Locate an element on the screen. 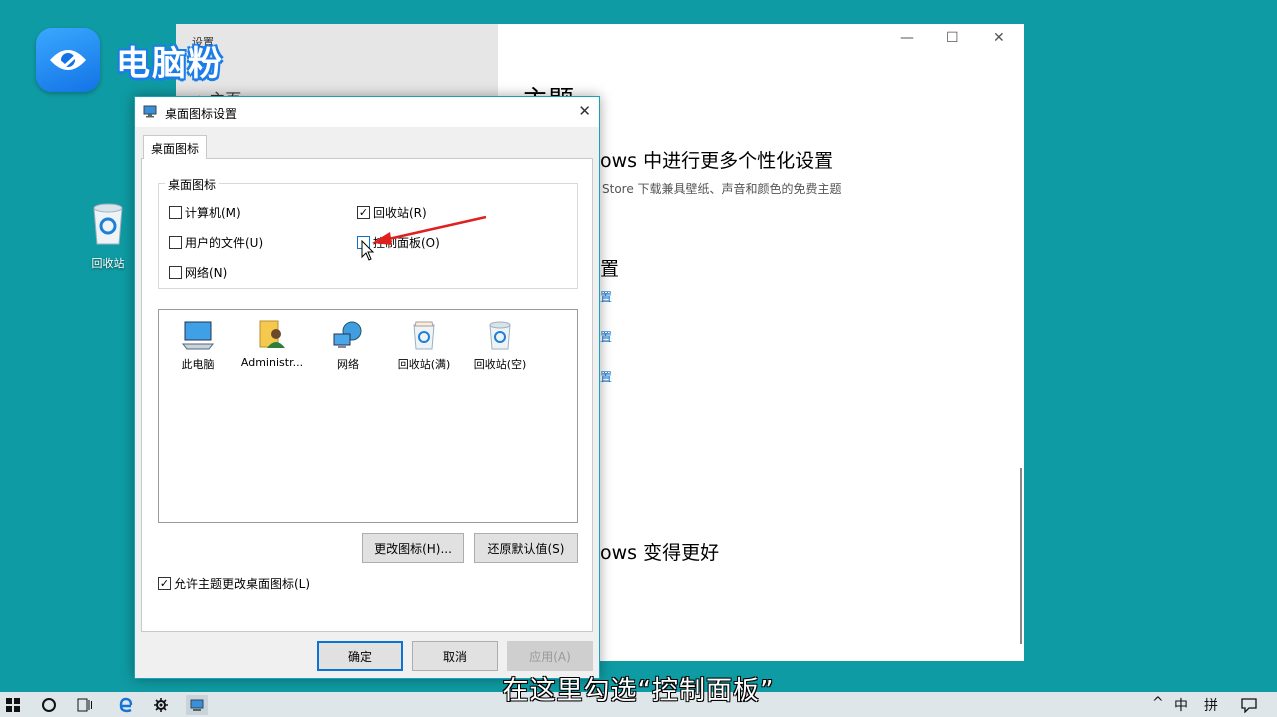 The image size is (1277, 717). monitor-icon is located at coordinates (150, 111).